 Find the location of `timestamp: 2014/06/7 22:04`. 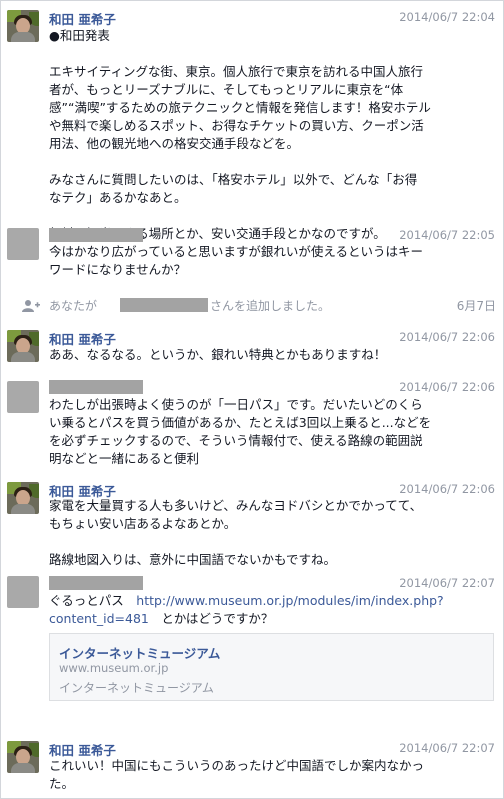

timestamp: 2014/06/7 22:04 is located at coordinates (447, 17).